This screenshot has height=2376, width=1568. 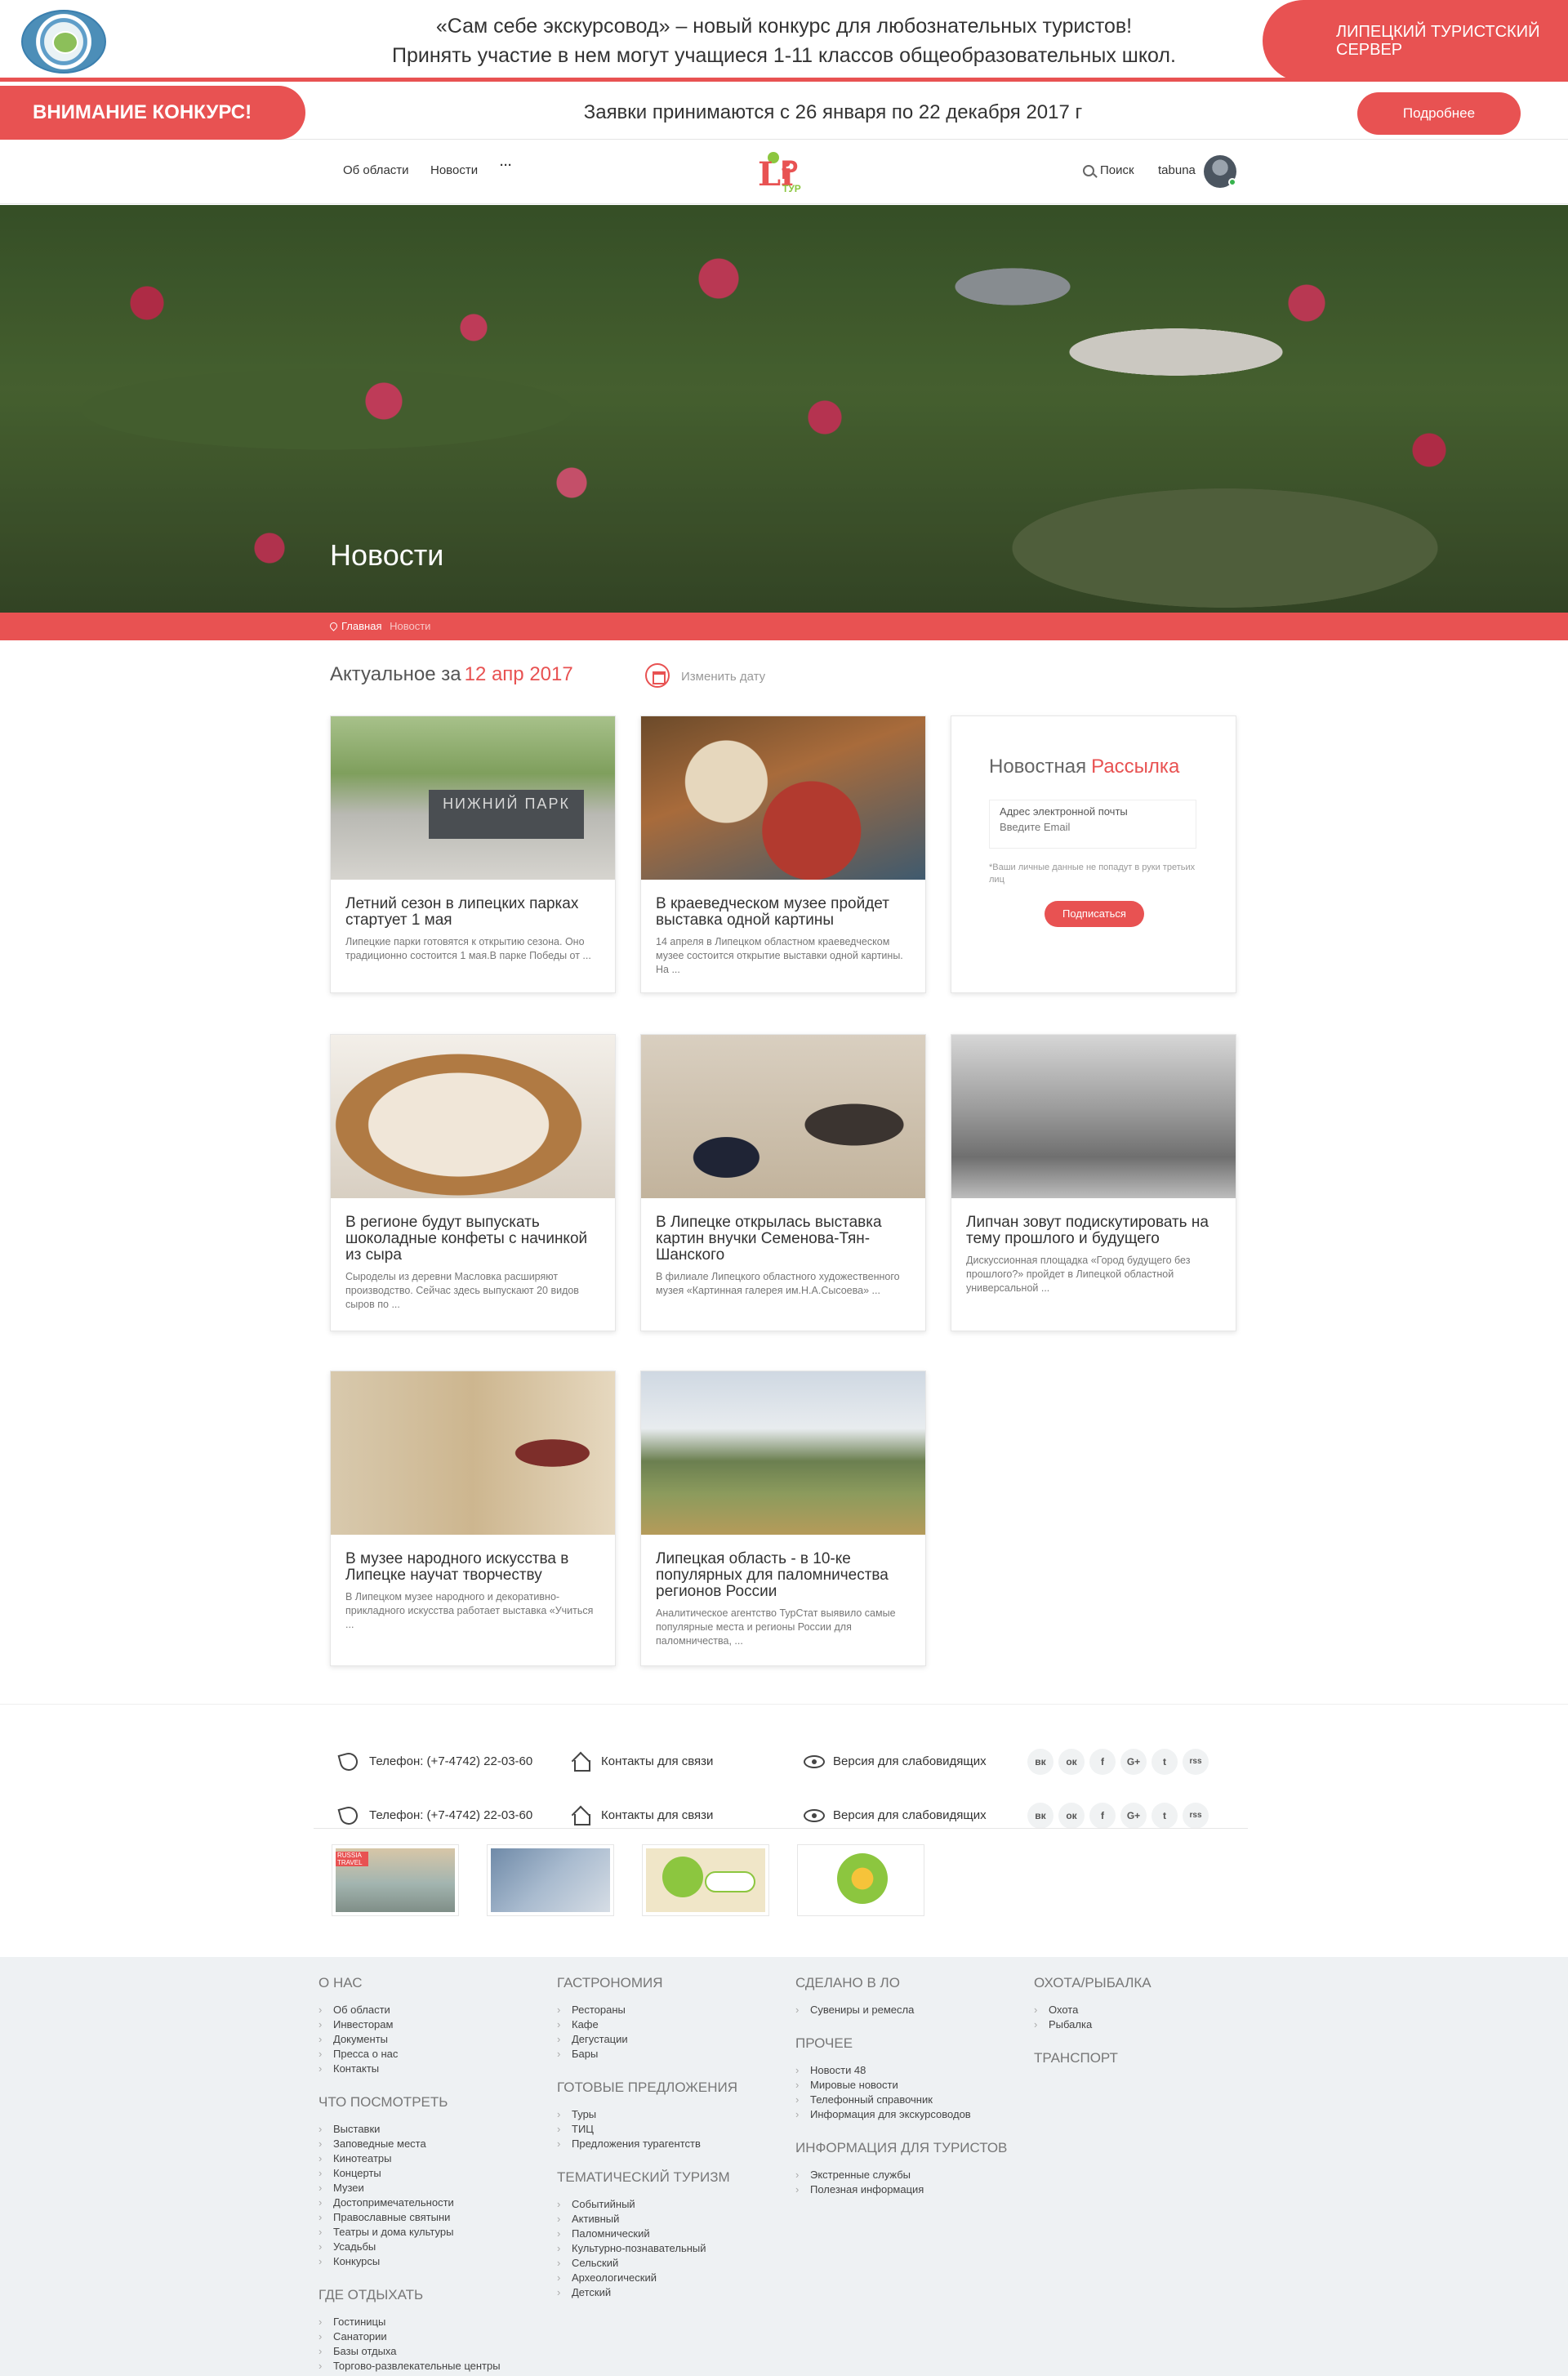 What do you see at coordinates (1093, 2024) in the screenshot?
I see `footer-link: Рыбалка` at bounding box center [1093, 2024].